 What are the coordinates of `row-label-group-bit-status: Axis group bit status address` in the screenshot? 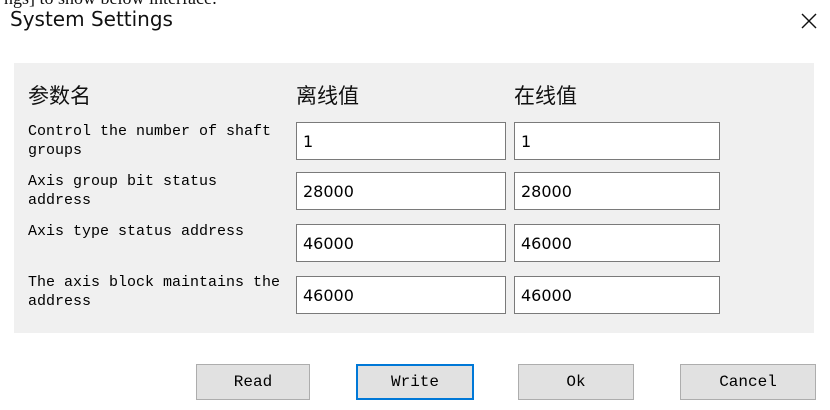 It's located at (123, 191).